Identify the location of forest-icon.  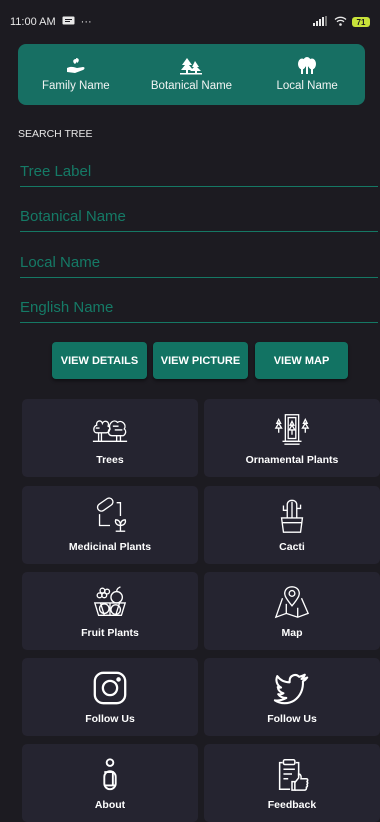
(307, 65).